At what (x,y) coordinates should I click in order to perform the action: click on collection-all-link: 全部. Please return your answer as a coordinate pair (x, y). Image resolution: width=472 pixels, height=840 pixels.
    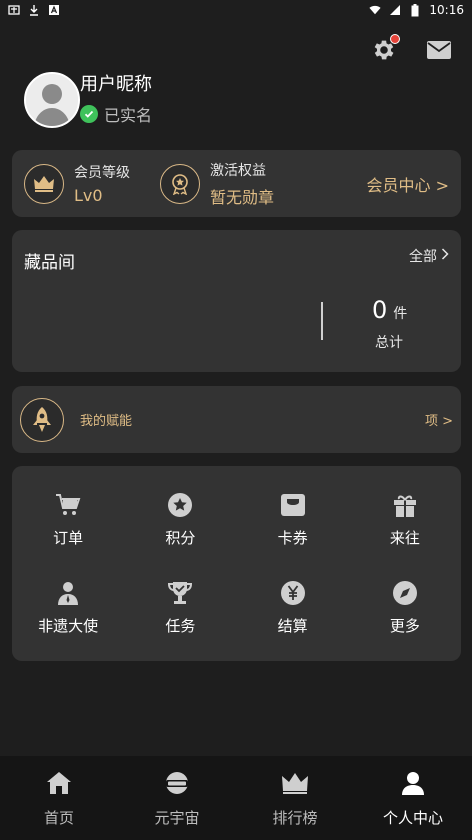
    Looking at the image, I should click on (429, 256).